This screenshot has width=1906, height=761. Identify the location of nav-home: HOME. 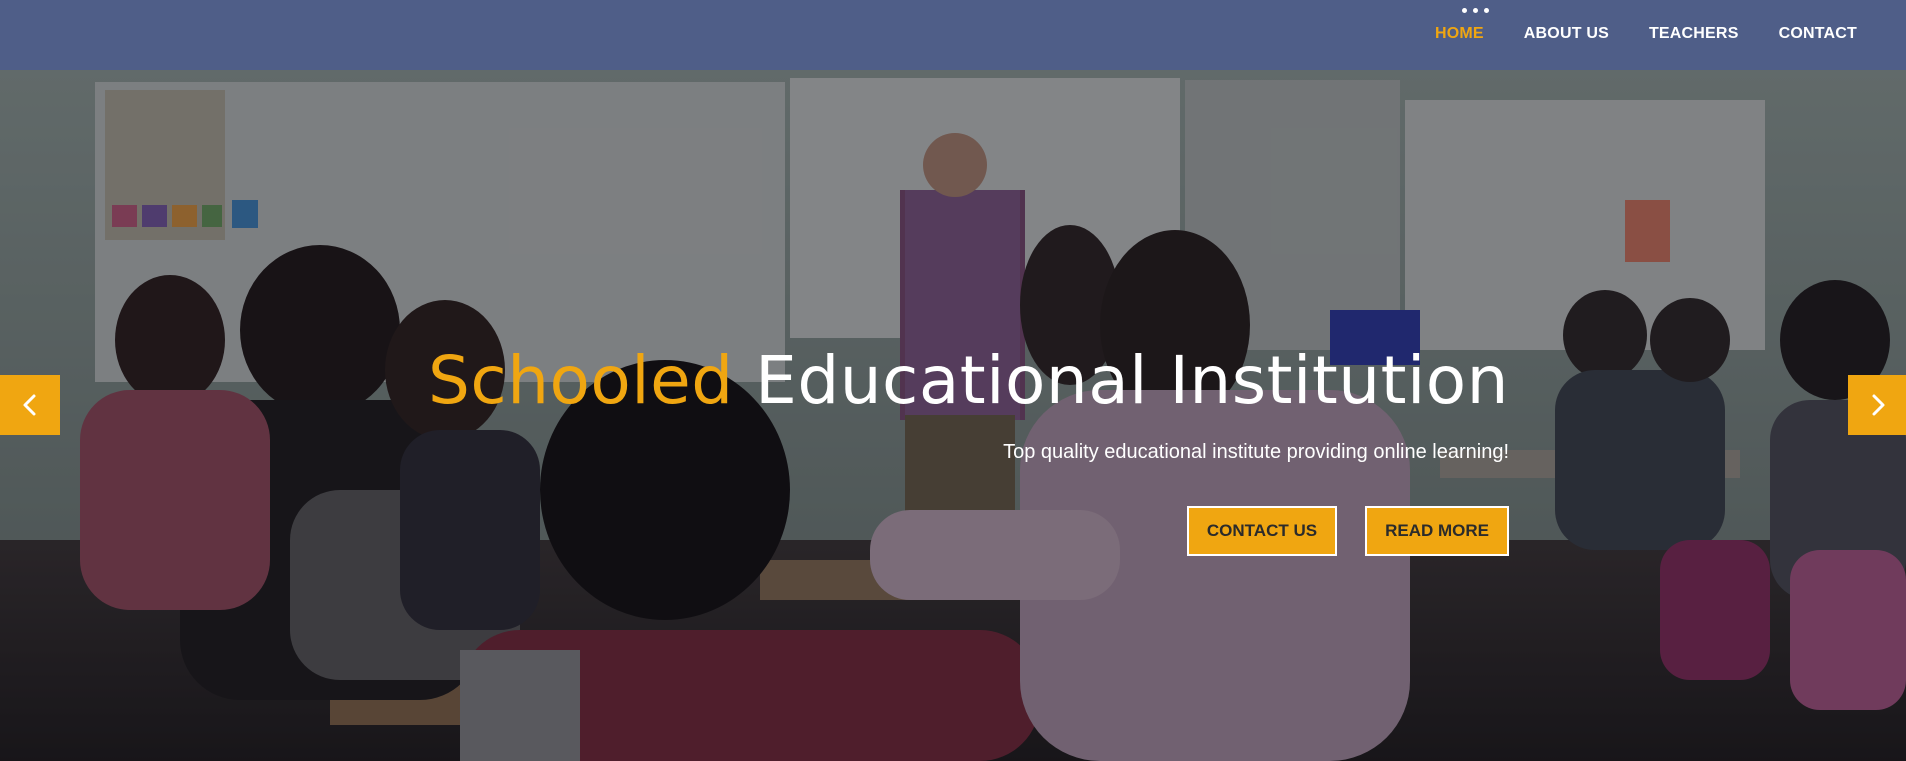
(1459, 34).